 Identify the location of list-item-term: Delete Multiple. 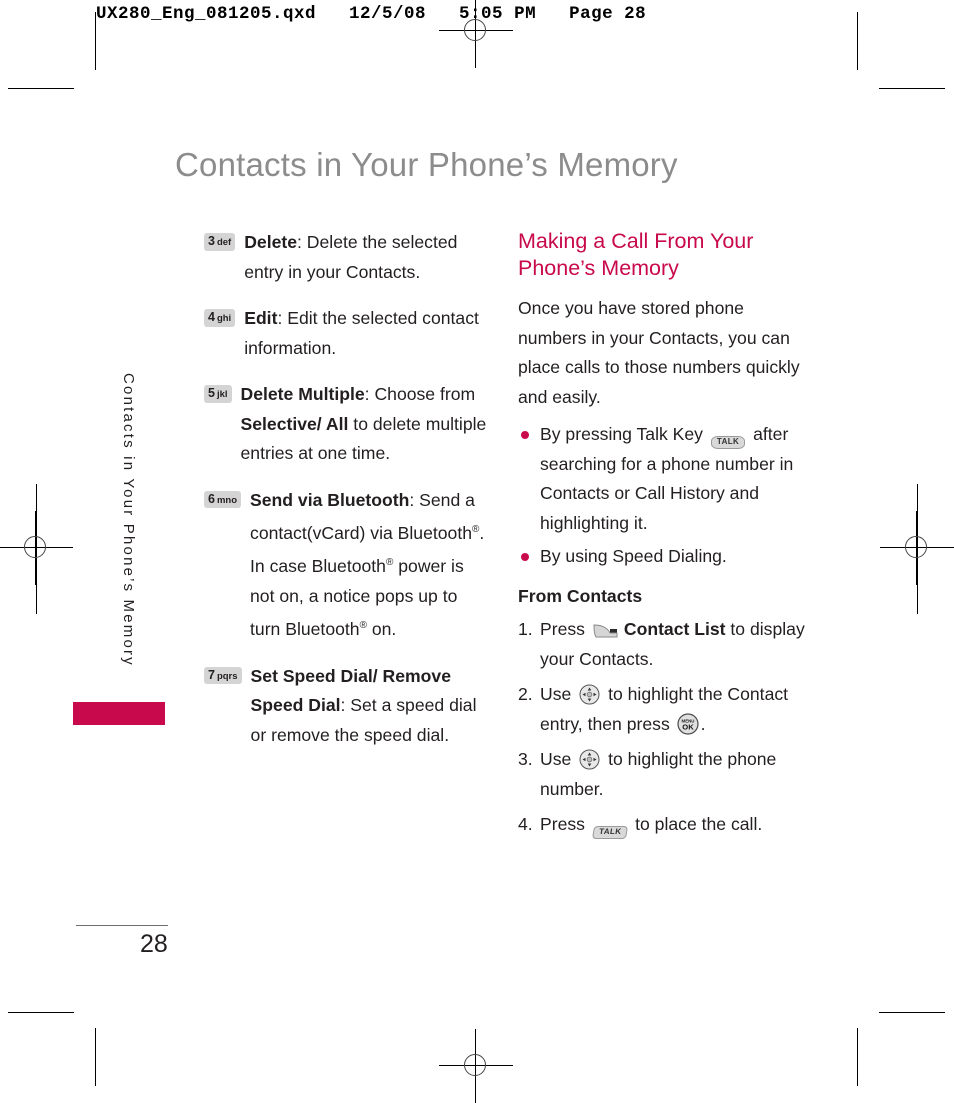
(302, 394).